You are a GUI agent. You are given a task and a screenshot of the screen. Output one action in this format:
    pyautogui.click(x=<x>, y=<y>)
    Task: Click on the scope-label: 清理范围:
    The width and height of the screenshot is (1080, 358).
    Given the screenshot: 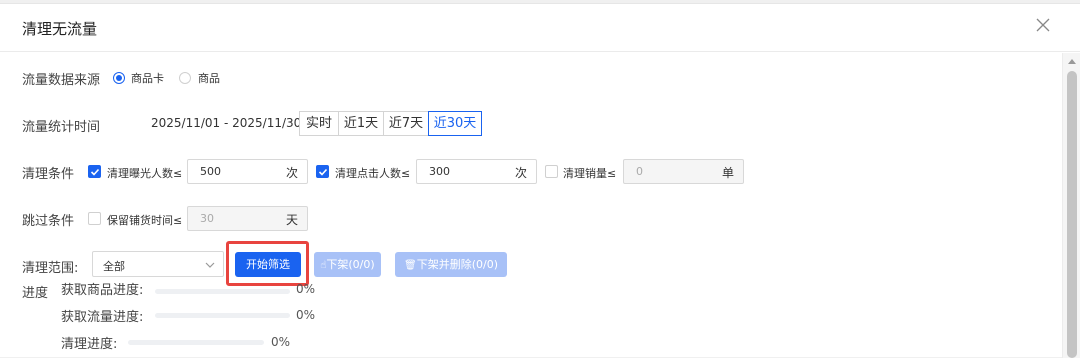 What is the action you would take?
    pyautogui.click(x=50, y=268)
    